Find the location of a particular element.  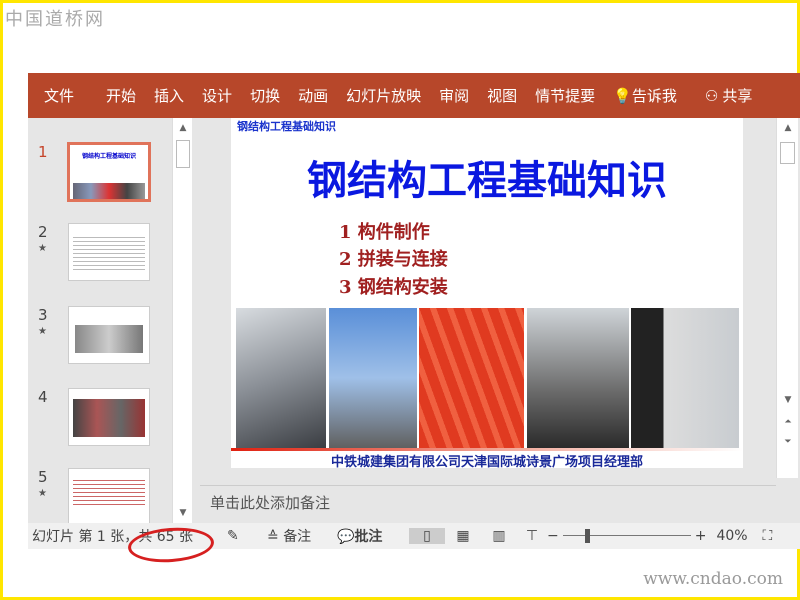

slide-number: 3 is located at coordinates (43, 315).